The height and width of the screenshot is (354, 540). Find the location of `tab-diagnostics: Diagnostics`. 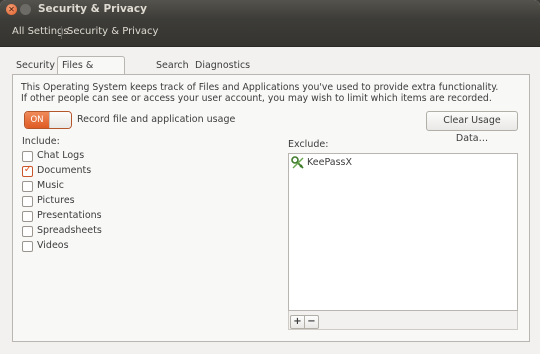

tab-diagnostics: Diagnostics is located at coordinates (222, 66).